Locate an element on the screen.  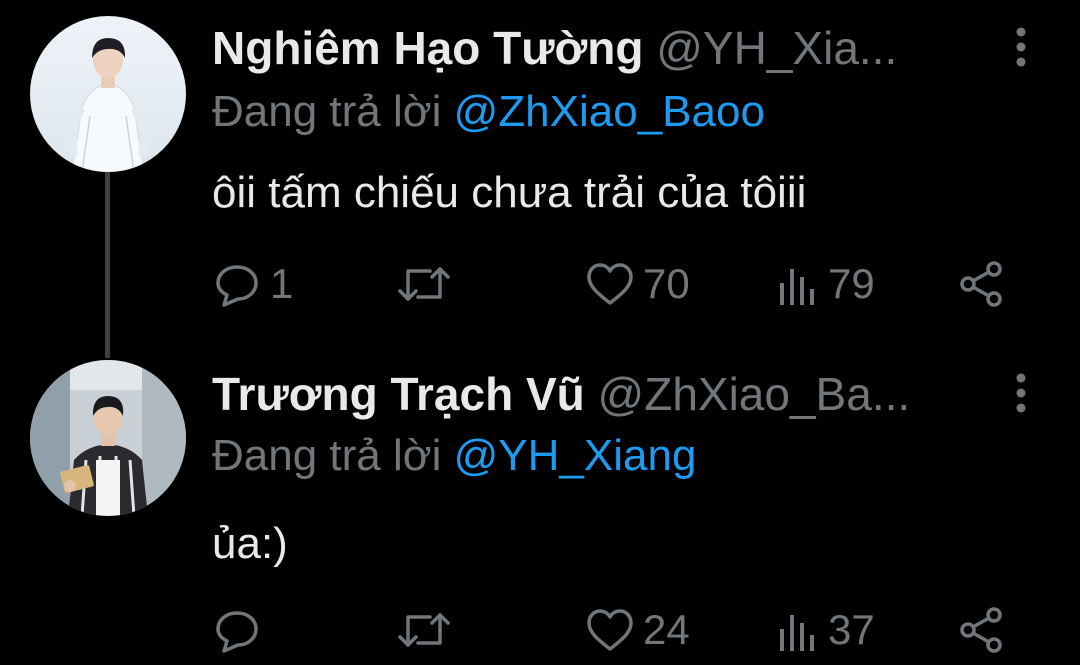
reply-mention-link: @YH_Xiang is located at coordinates (575, 455).